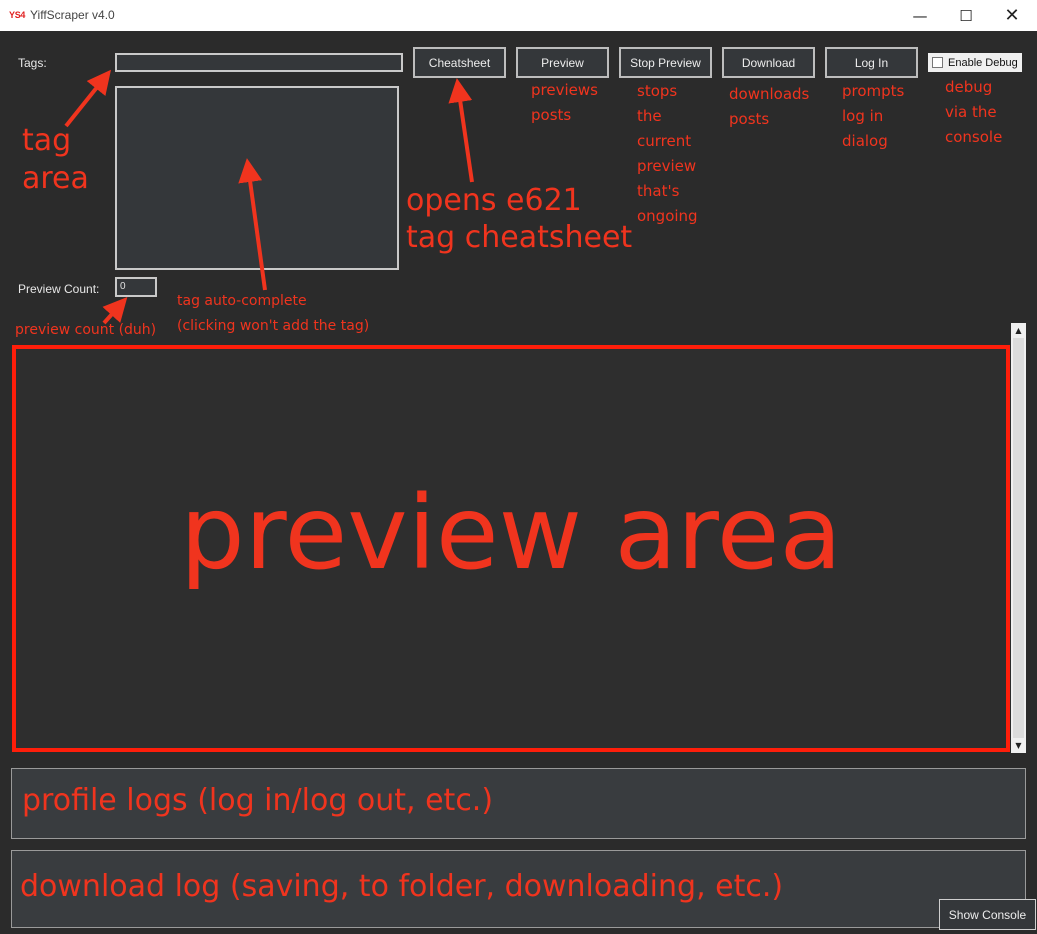 This screenshot has height=934, width=1037. What do you see at coordinates (971, 112) in the screenshot?
I see `annotation-line: via the` at bounding box center [971, 112].